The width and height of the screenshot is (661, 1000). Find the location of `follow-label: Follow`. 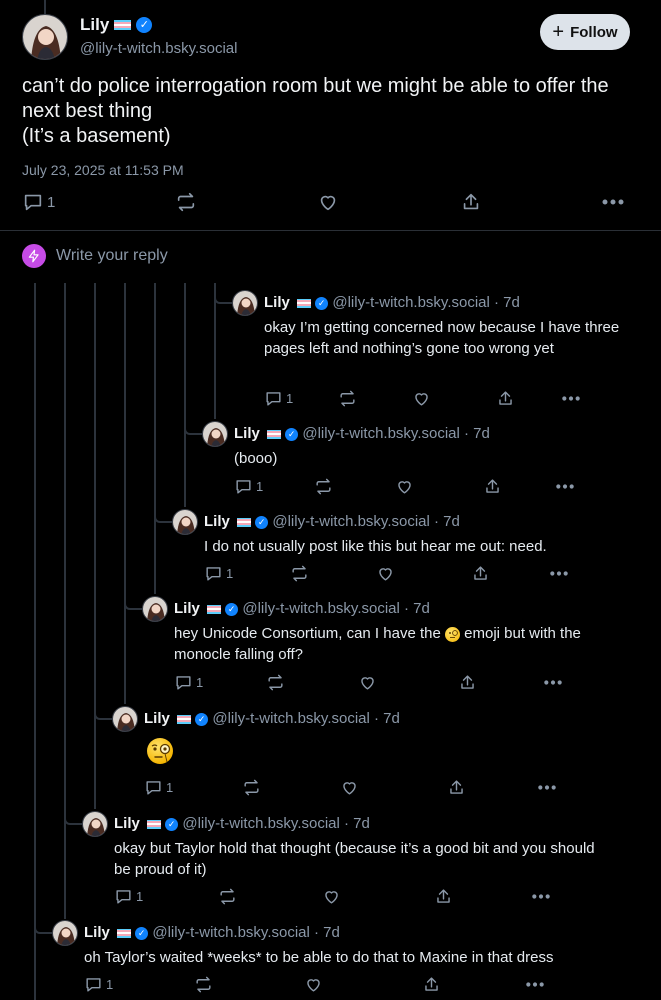

follow-label: Follow is located at coordinates (594, 32).